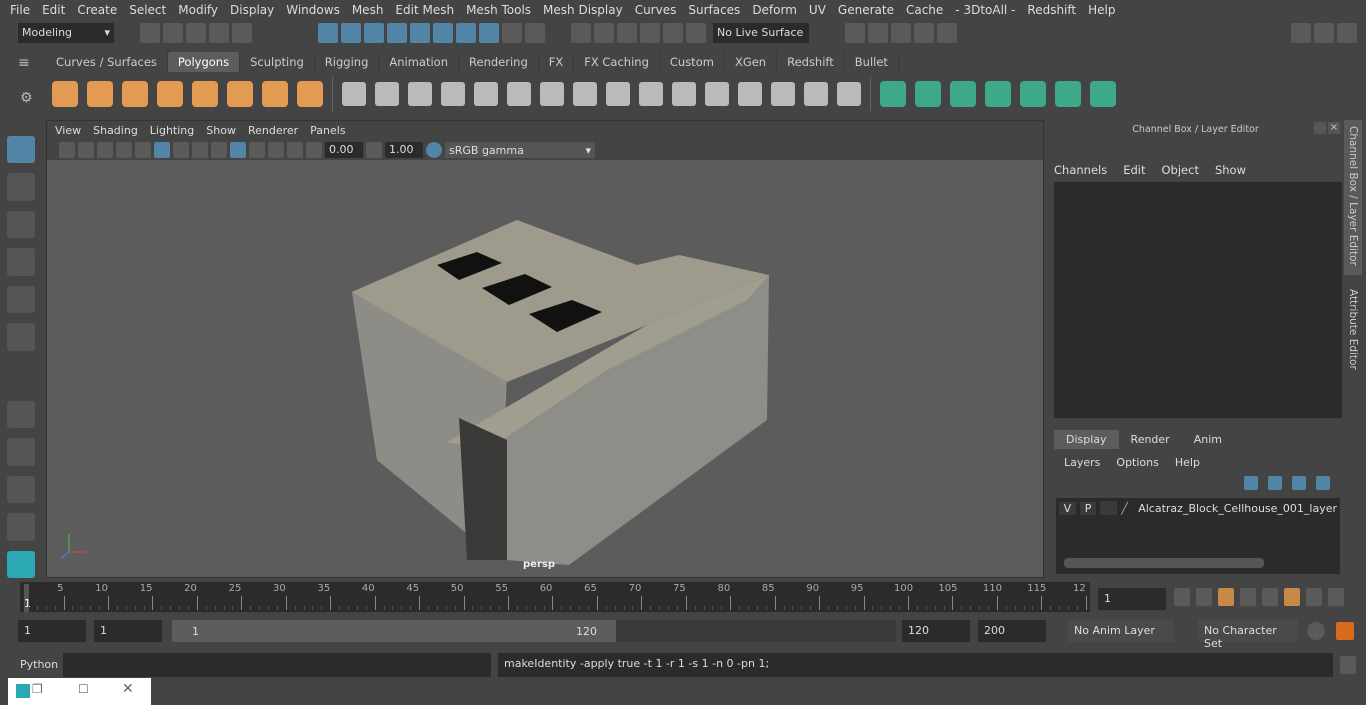 This screenshot has height=705, width=1366. Describe the element at coordinates (1208, 439) in the screenshot. I see `tab-anim: Anim` at that location.